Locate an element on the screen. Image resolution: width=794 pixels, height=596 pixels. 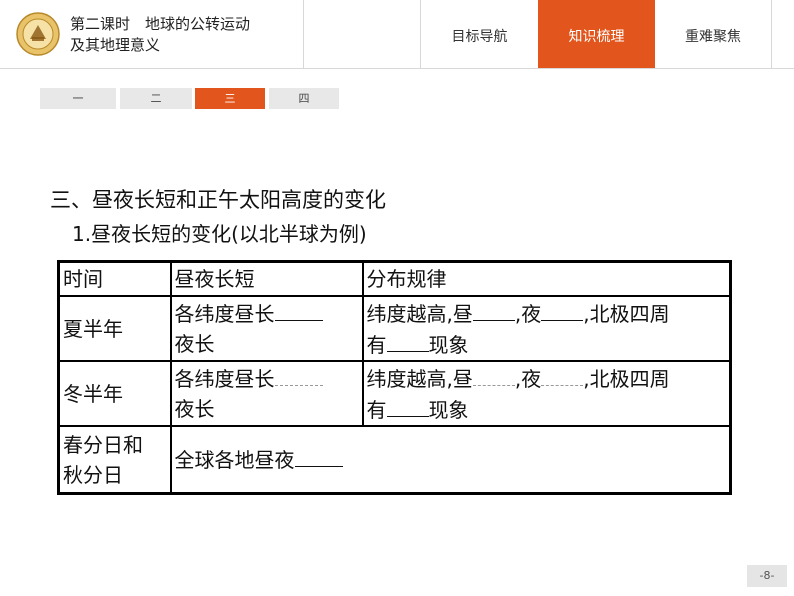
subtab-3: 三 is located at coordinates (230, 98).